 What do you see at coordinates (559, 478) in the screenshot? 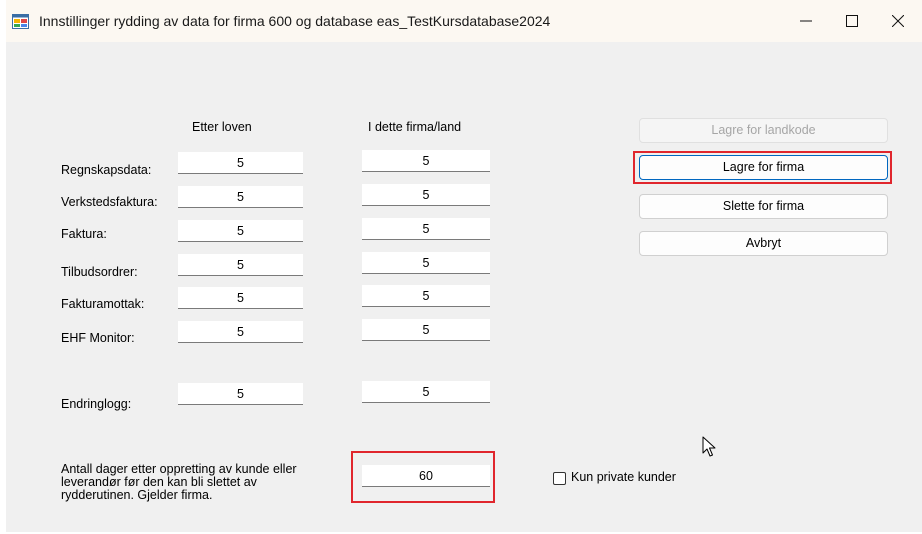
I see `private-customers-checkbox` at bounding box center [559, 478].